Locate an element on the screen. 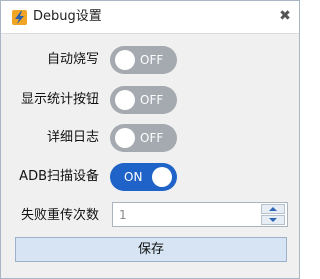 The image size is (320, 279). increment-button is located at coordinates (273, 209).